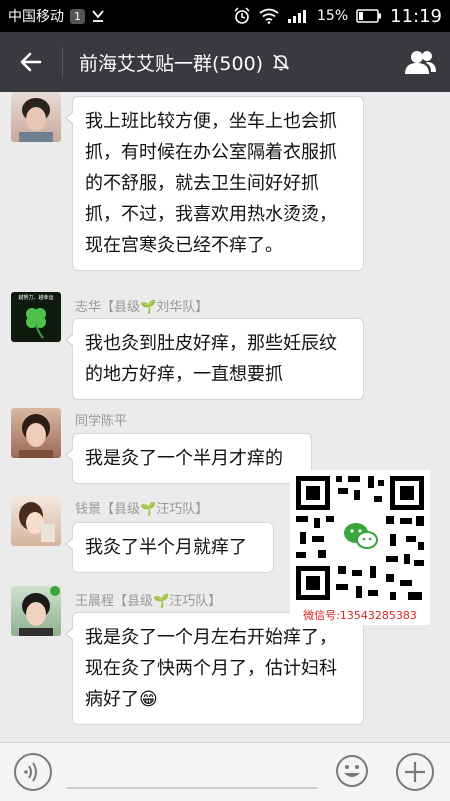 This screenshot has width=450, height=801. I want to click on carrier-label: 中国移动, so click(36, 17).